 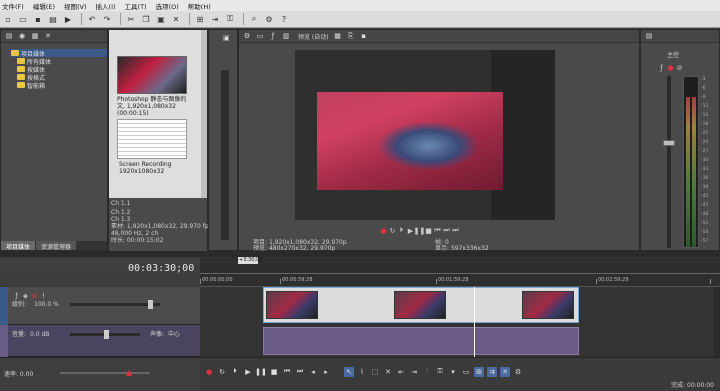 What do you see at coordinates (455, 230) in the screenshot?
I see `end-icon: ⏭` at bounding box center [455, 230].